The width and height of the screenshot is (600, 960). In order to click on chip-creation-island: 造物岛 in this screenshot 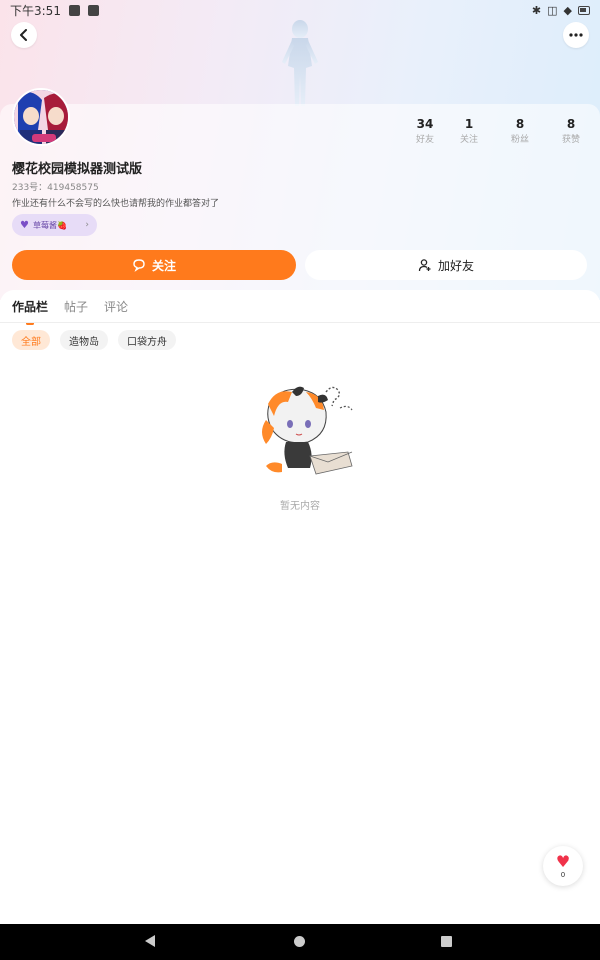, I will do `click(84, 340)`.